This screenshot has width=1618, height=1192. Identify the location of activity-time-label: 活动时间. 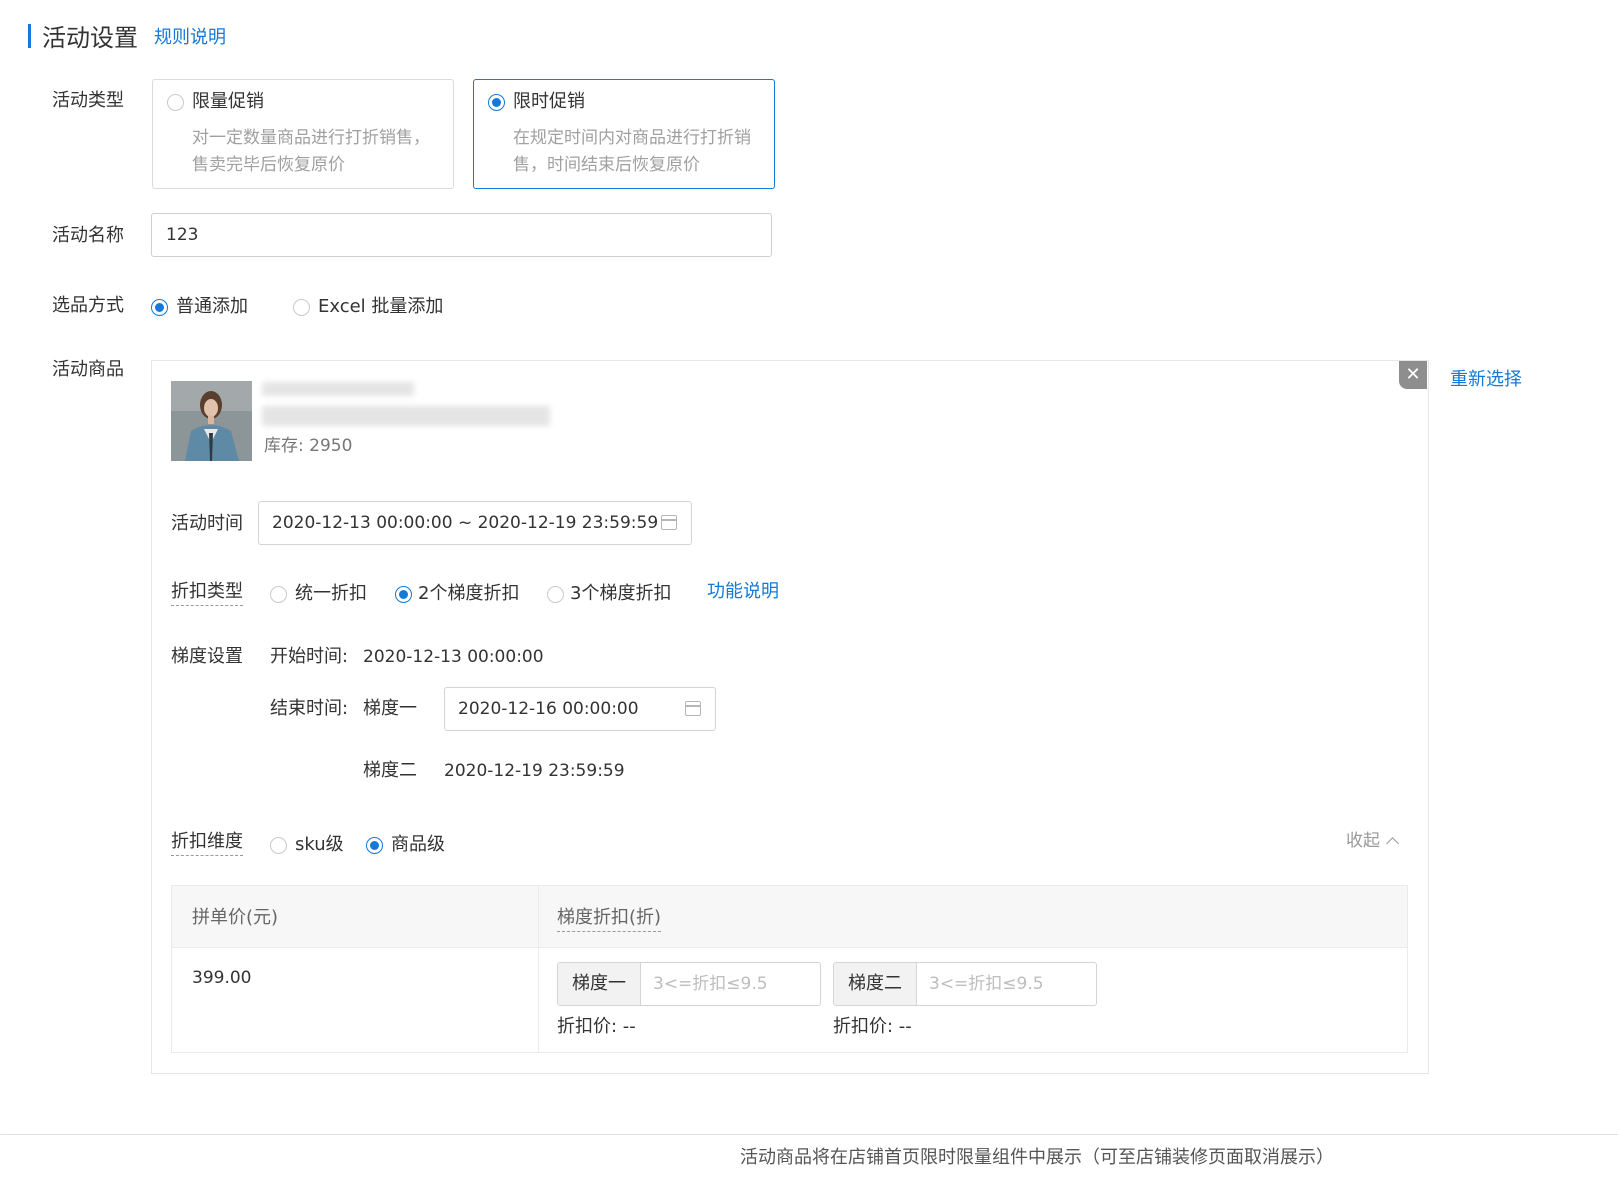
(207, 523).